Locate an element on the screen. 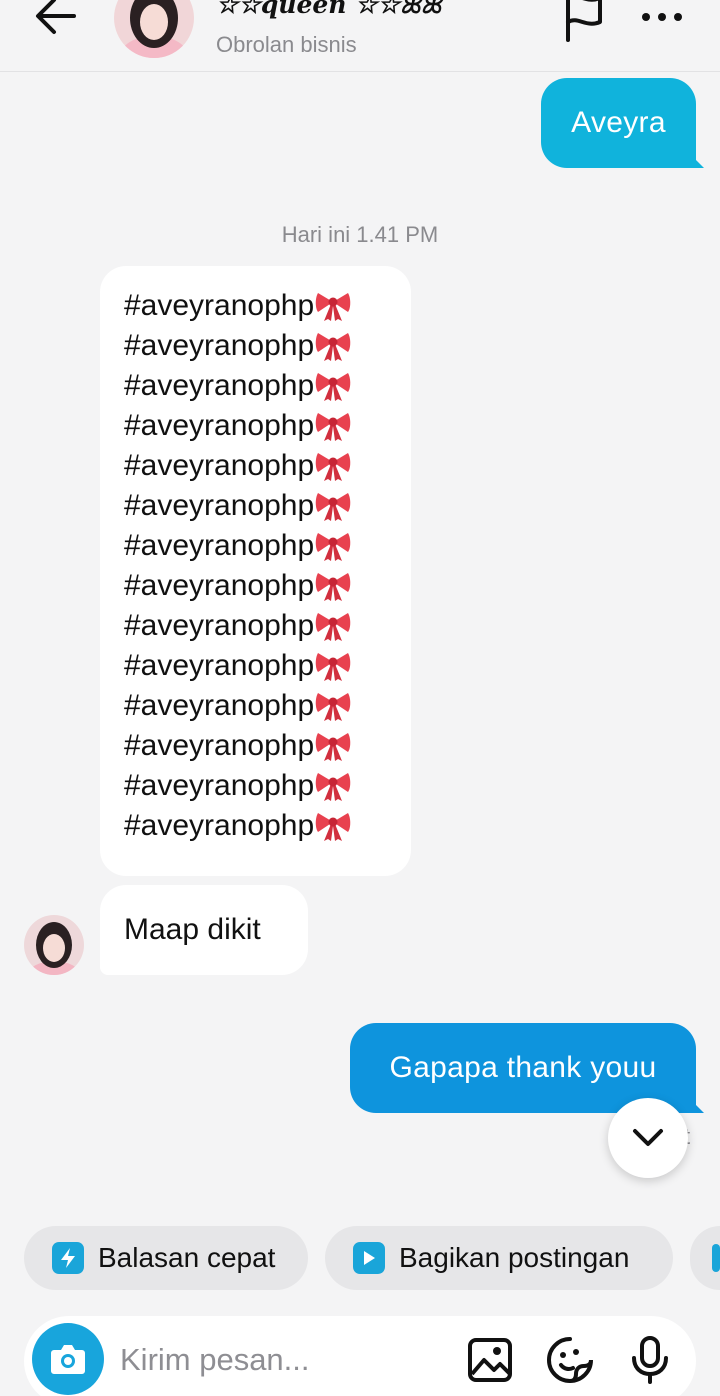 Image resolution: width=720 pixels, height=1396 pixels. chip-label: Bagikan postingan is located at coordinates (514, 1257).